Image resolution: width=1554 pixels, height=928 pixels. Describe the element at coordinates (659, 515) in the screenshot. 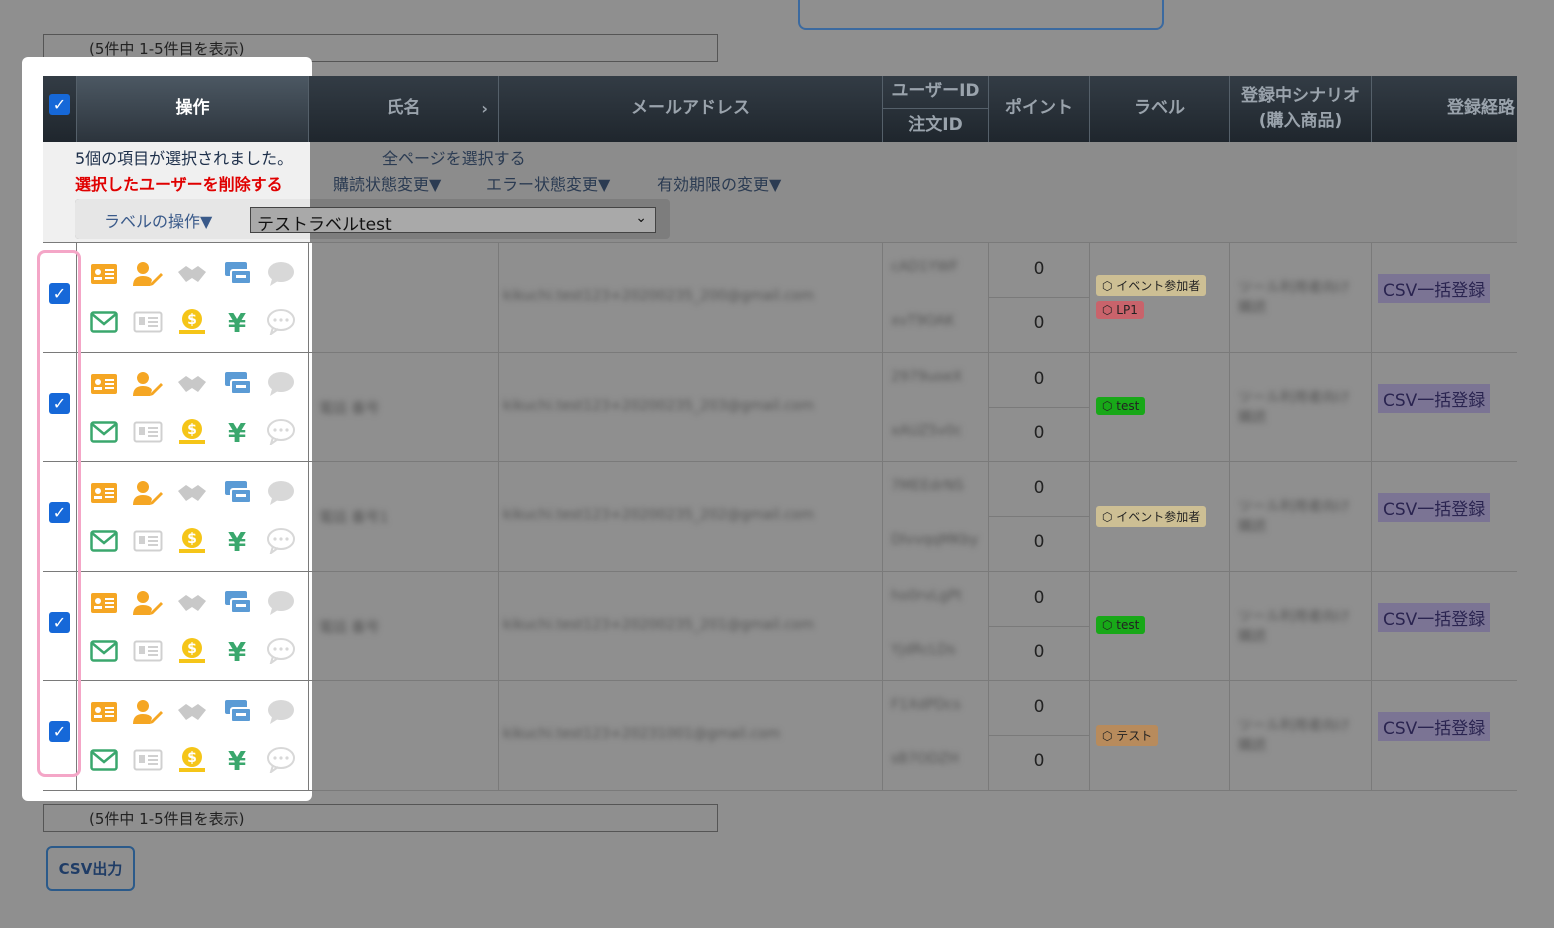

I see `row-email: kikuchi.test123+20200235_202@gmail.com` at that location.